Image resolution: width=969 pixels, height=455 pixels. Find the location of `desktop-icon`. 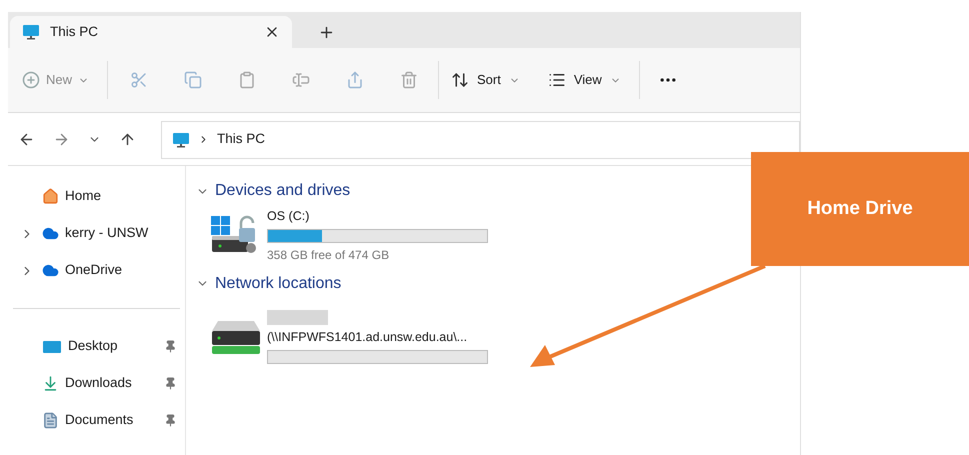

desktop-icon is located at coordinates (52, 346).